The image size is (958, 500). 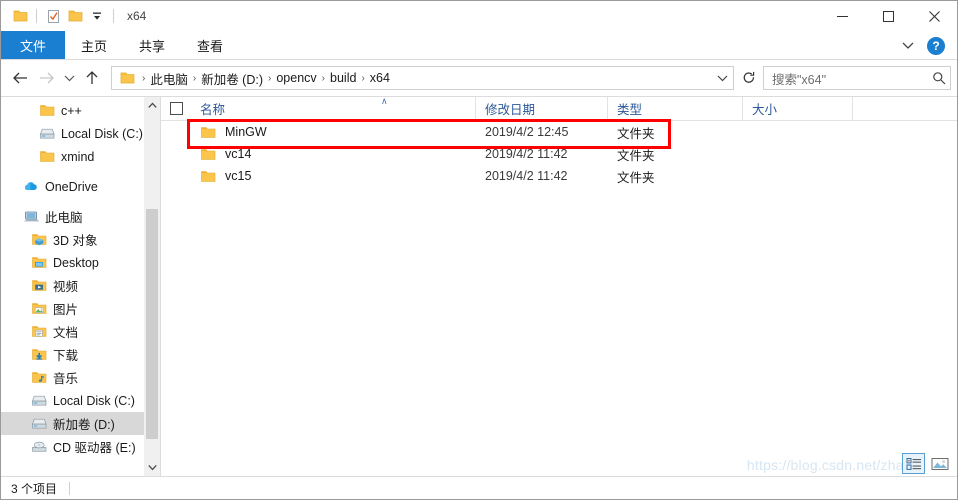 I want to click on sidebar-item-cd-e: CD 驱动器 (E:), so click(x=80, y=446).